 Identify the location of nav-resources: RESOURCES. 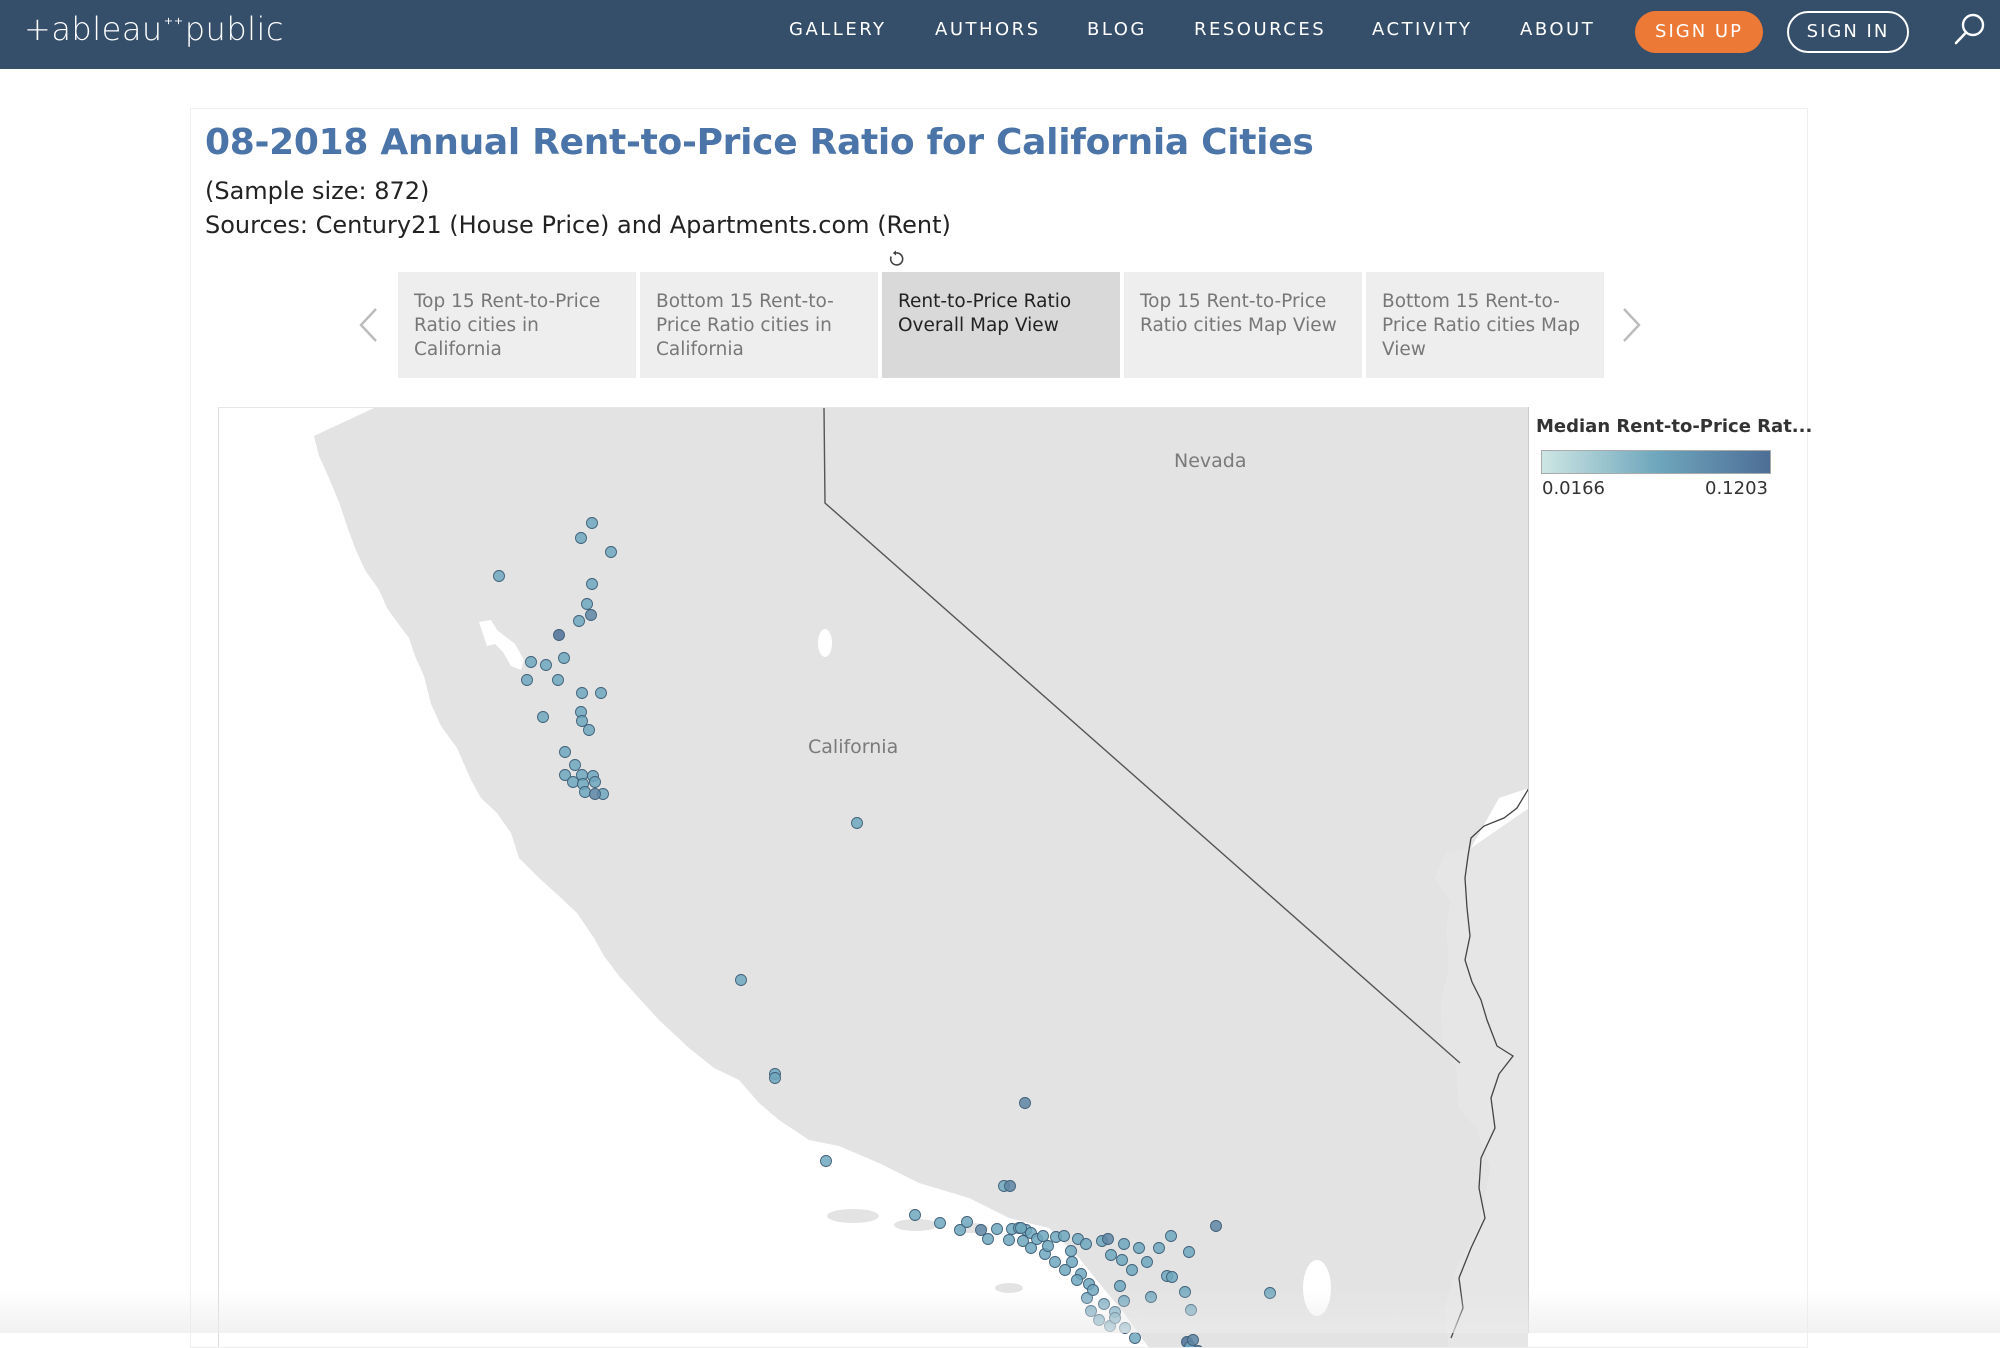
(1260, 29).